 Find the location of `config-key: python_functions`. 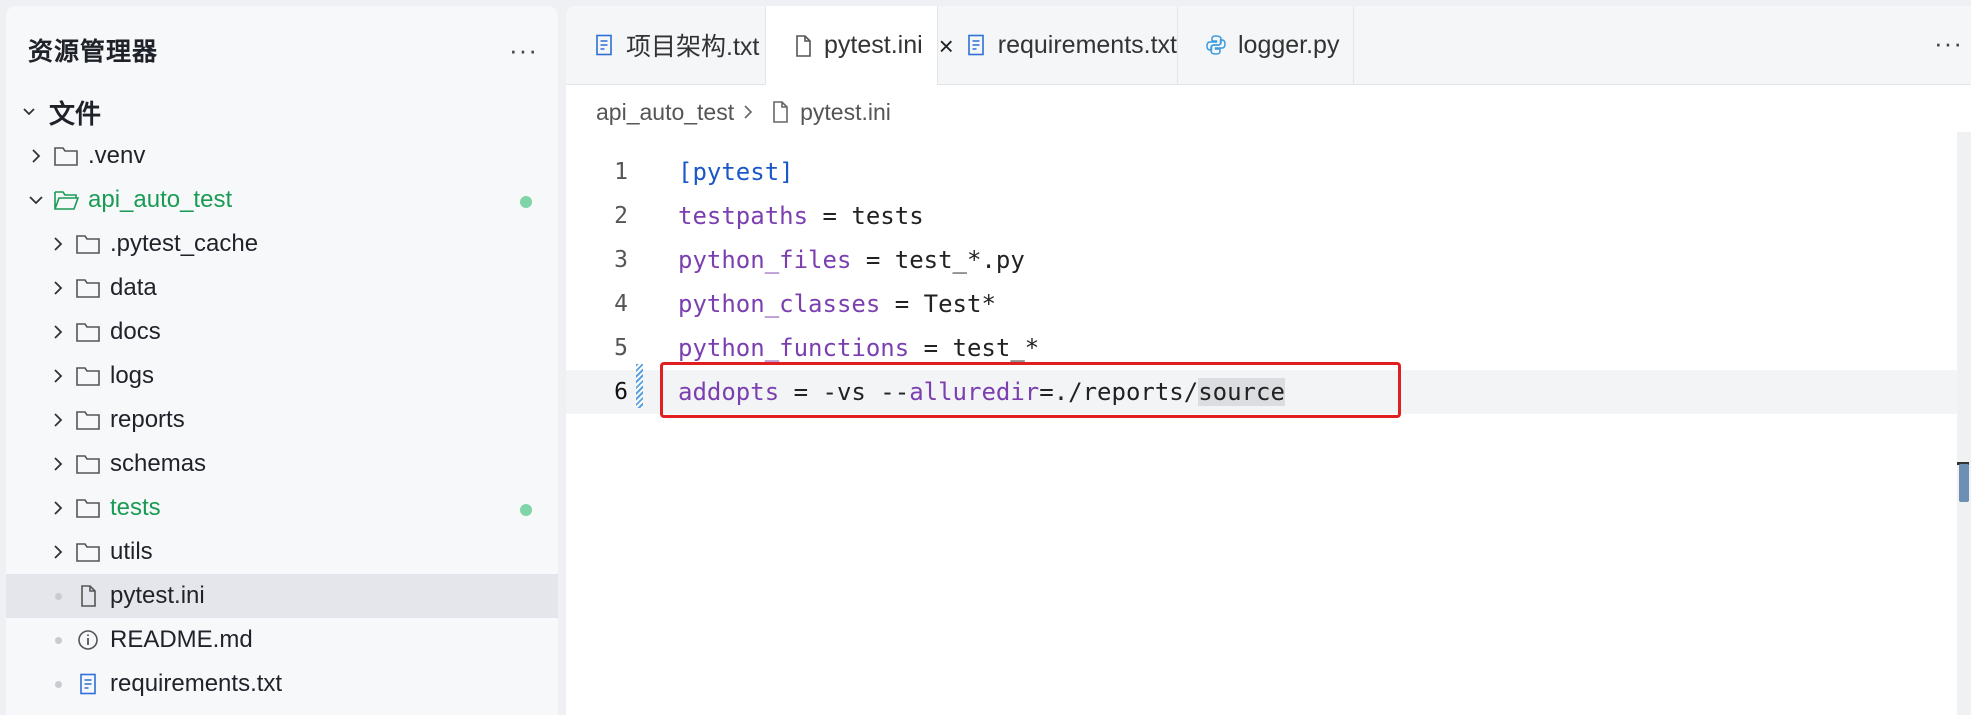

config-key: python_functions is located at coordinates (794, 348).